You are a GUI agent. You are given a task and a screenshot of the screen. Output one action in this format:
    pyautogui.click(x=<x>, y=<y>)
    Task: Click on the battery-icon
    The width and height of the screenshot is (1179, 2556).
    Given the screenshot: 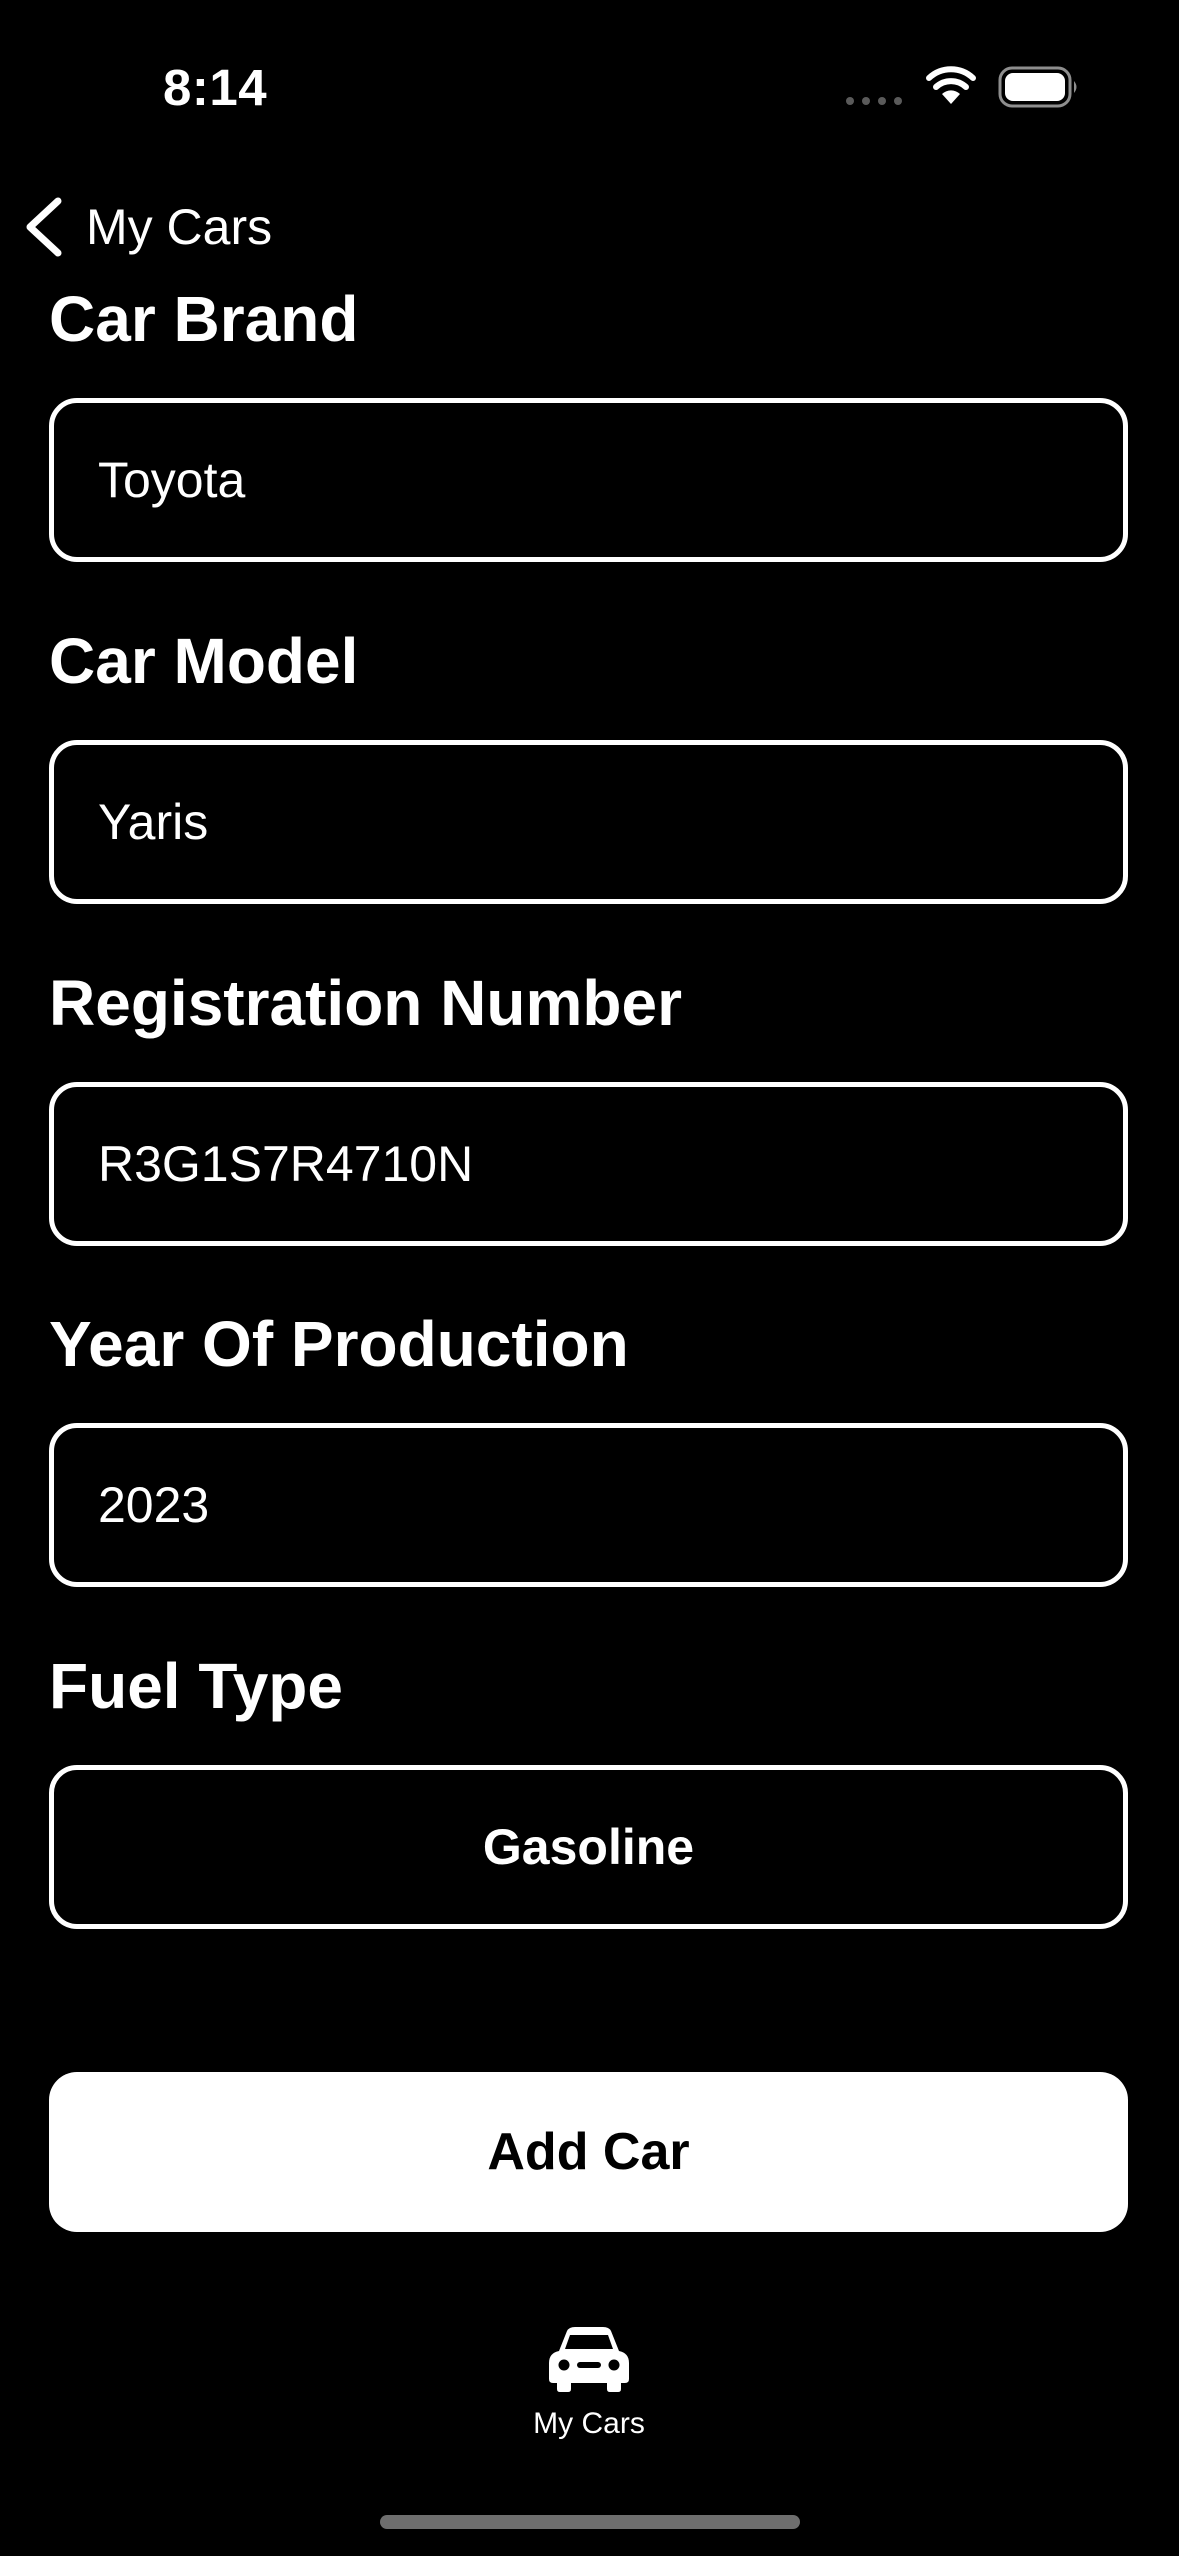 What is the action you would take?
    pyautogui.click(x=1037, y=87)
    